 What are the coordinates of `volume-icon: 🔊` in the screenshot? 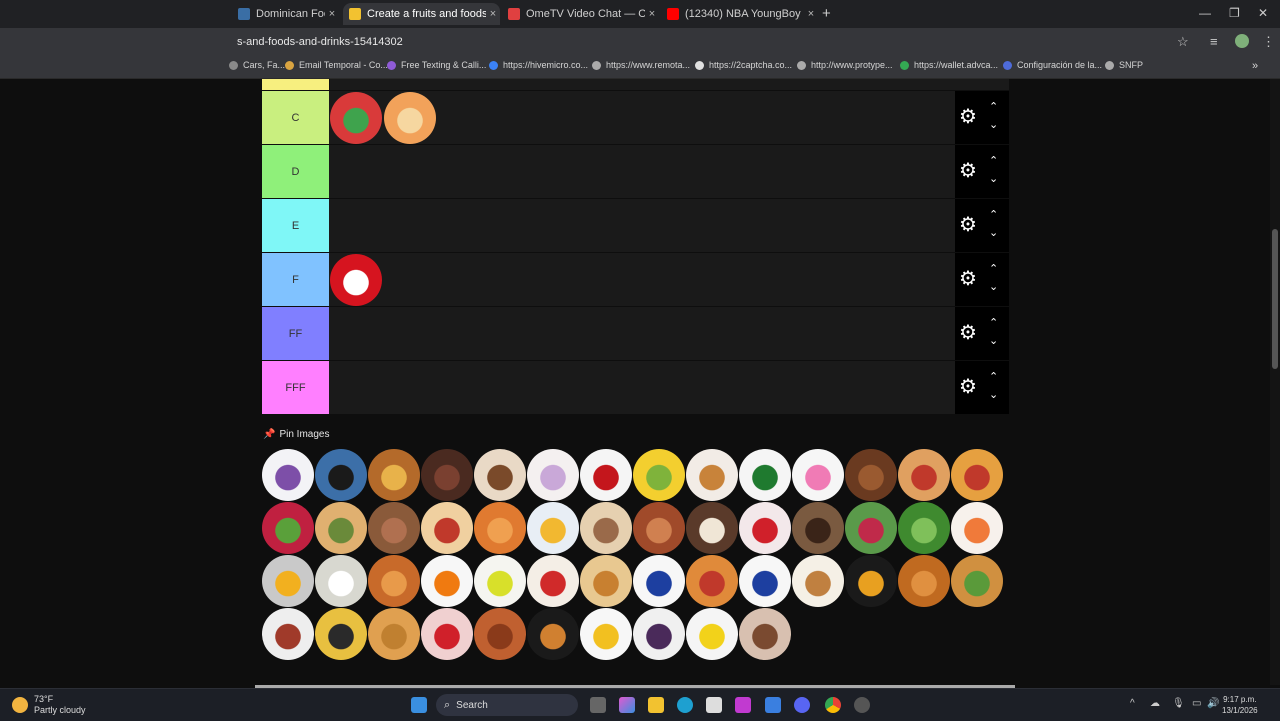 It's located at (1213, 703).